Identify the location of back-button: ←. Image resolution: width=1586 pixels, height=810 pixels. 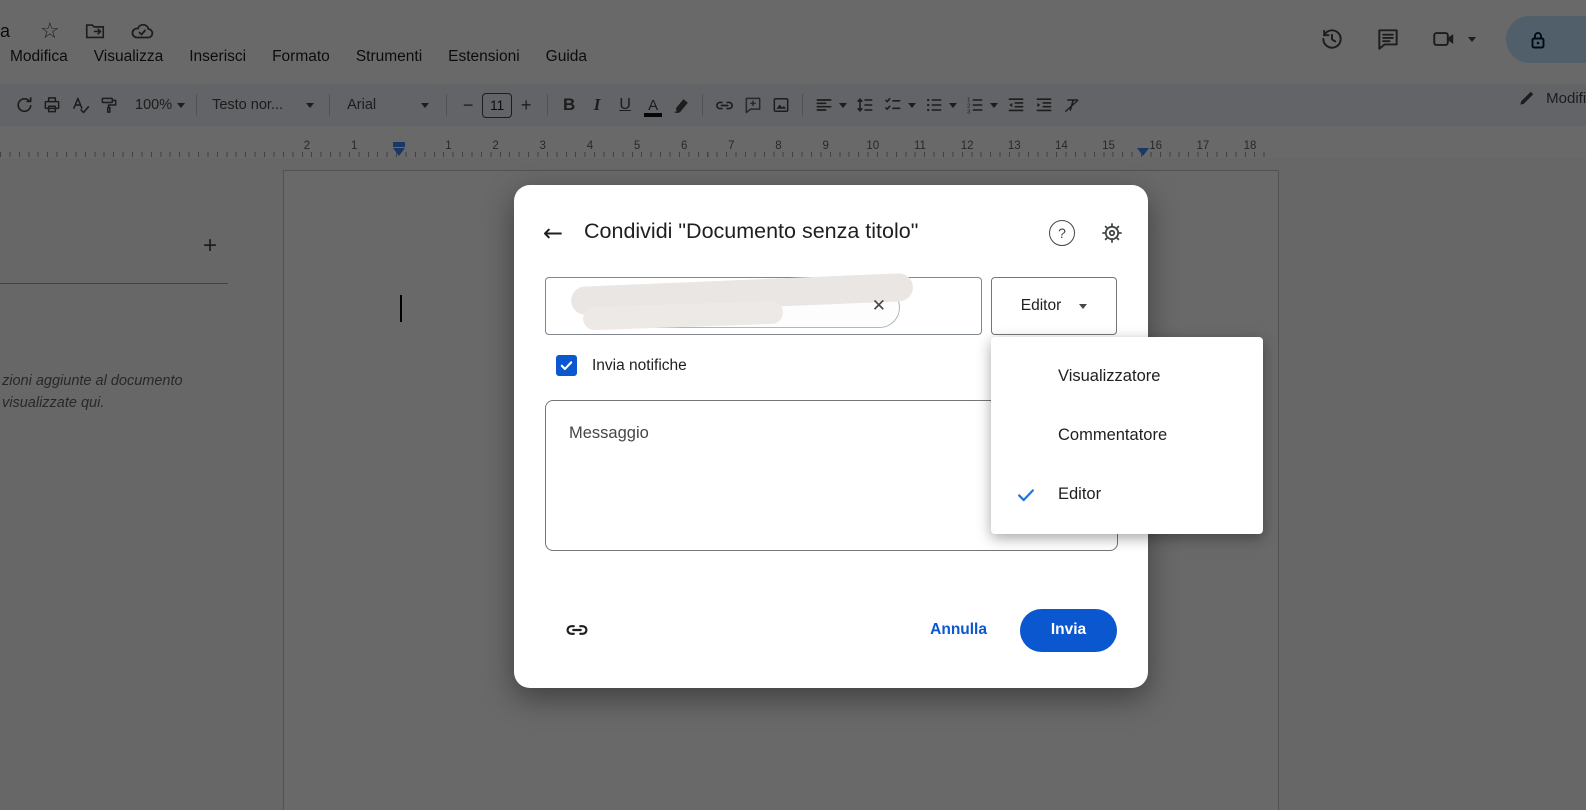
(553, 233).